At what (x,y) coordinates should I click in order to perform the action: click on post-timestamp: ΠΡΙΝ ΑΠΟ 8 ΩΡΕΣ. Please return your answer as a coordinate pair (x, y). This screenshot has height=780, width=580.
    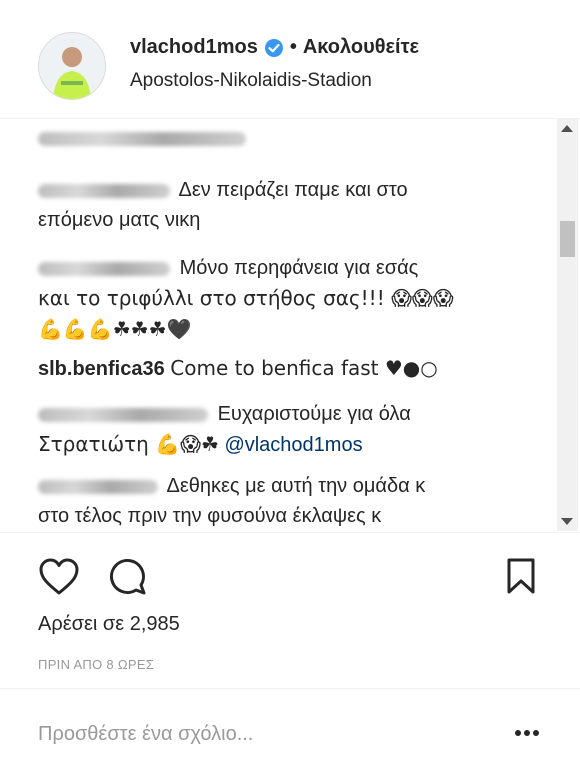
    Looking at the image, I should click on (96, 664).